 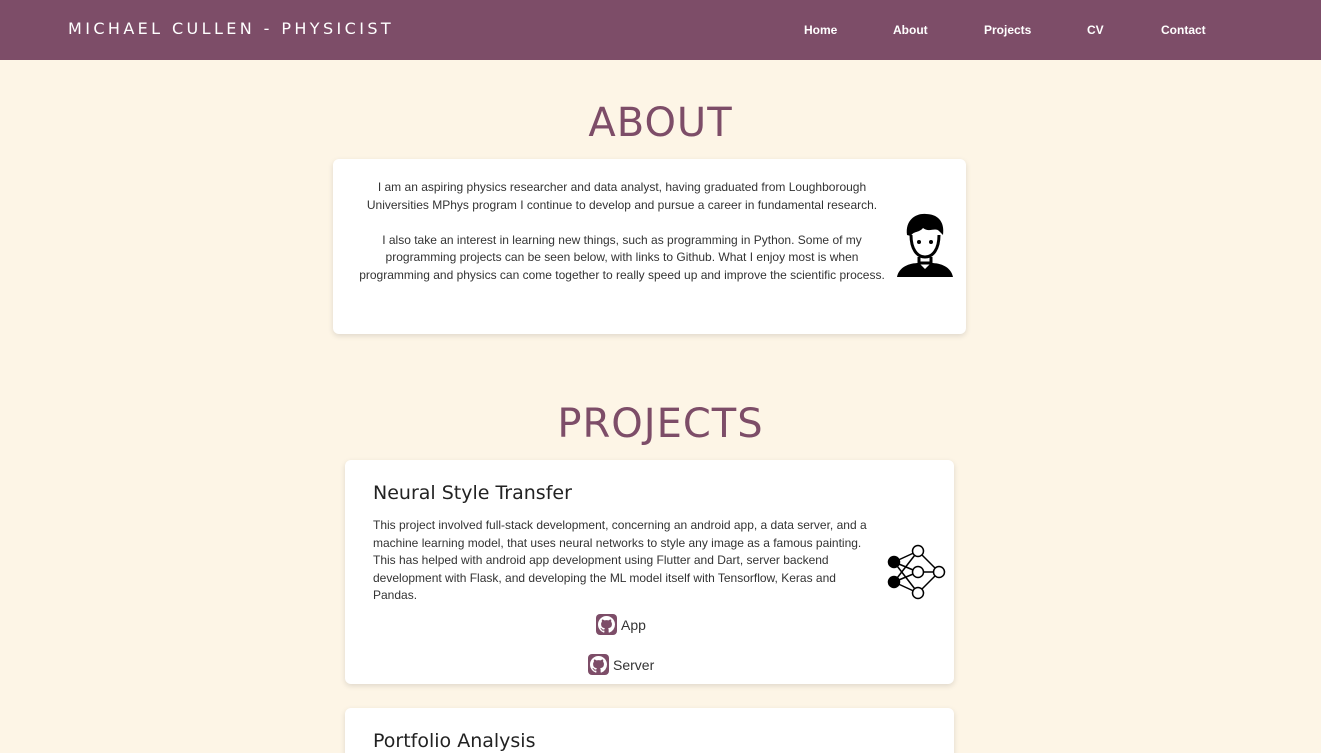 What do you see at coordinates (472, 493) in the screenshot?
I see `project-title: Neural Style Transfer` at bounding box center [472, 493].